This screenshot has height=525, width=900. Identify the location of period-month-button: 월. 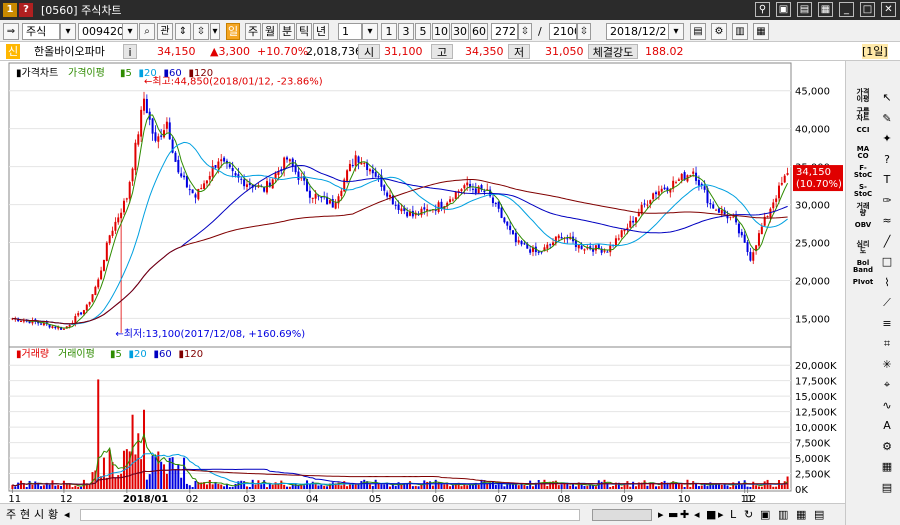
(270, 31).